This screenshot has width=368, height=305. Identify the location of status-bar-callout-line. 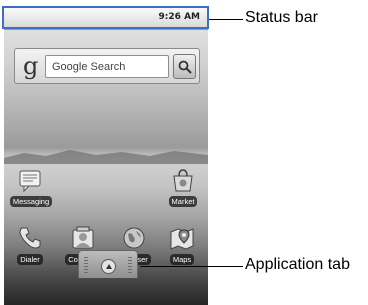
(226, 19).